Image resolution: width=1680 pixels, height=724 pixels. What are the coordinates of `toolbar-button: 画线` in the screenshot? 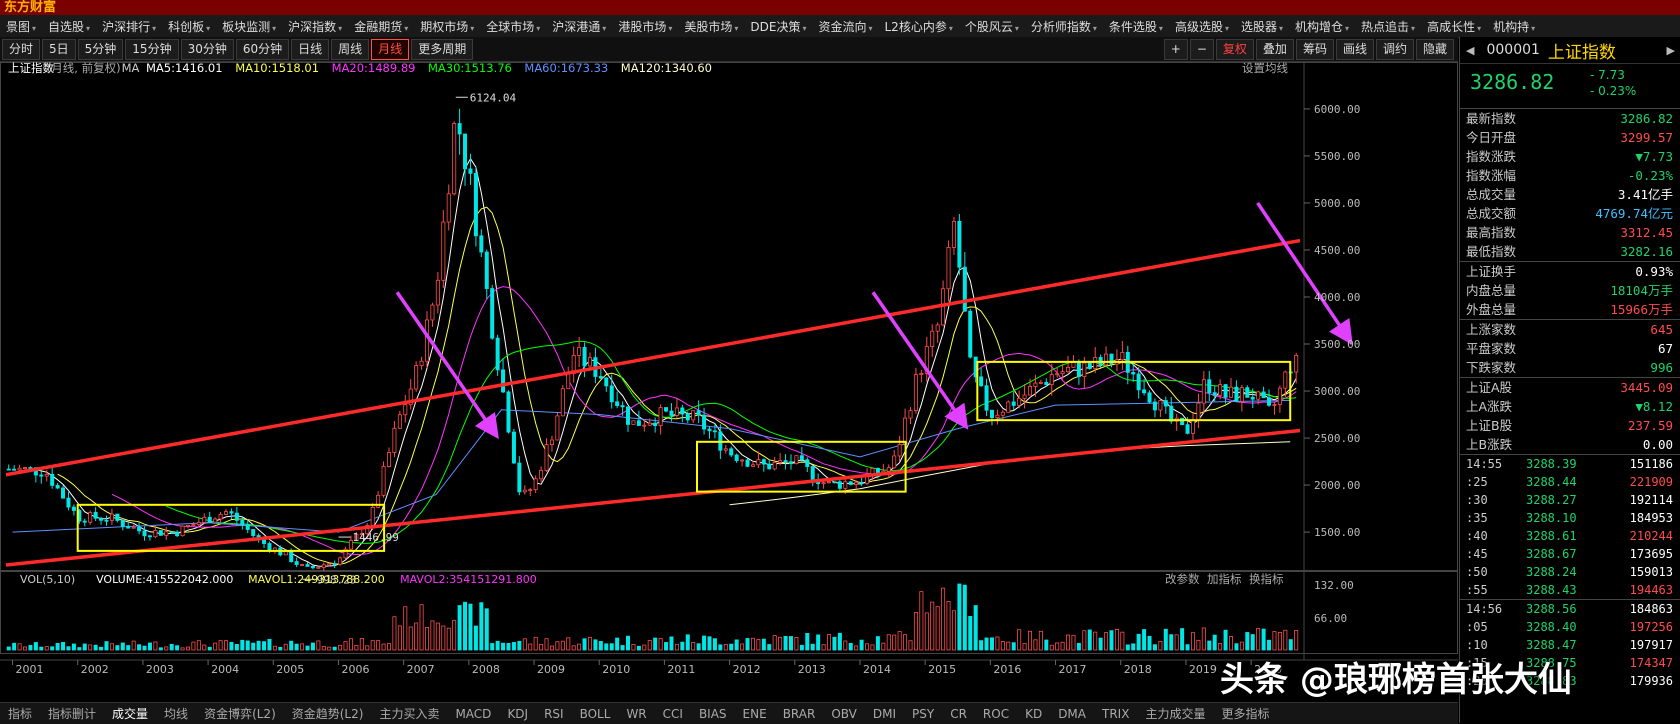 It's located at (1354, 49).